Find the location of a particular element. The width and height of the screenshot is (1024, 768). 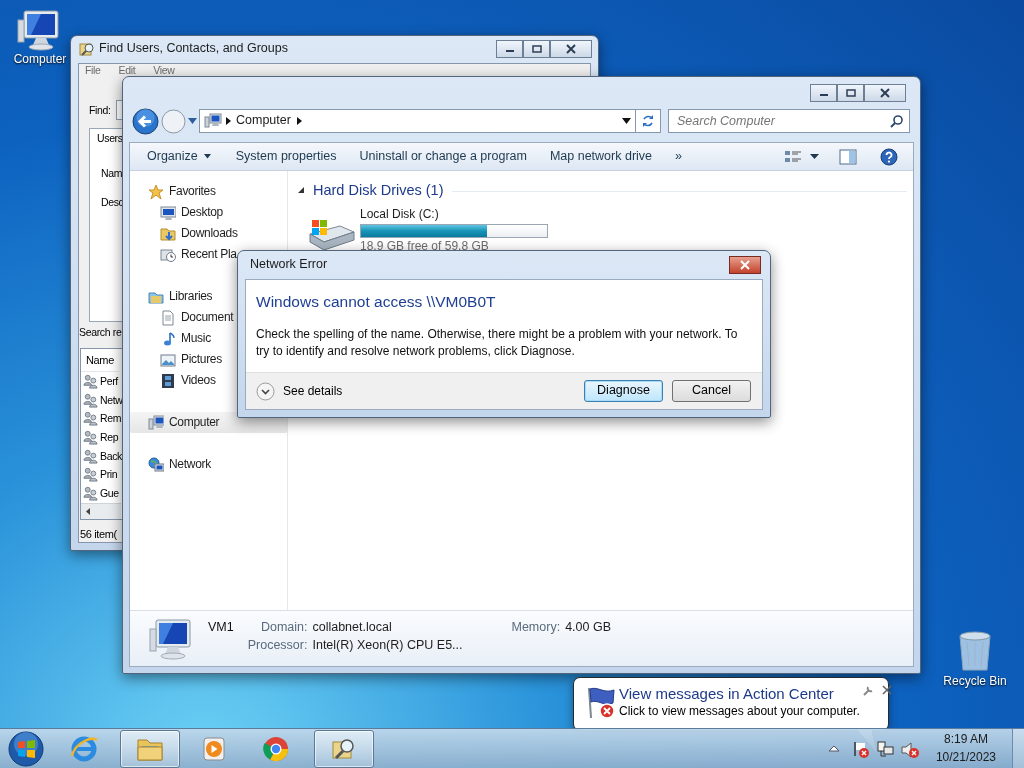

notification-text: Click to view messages about your computer. is located at coordinates (739, 711).